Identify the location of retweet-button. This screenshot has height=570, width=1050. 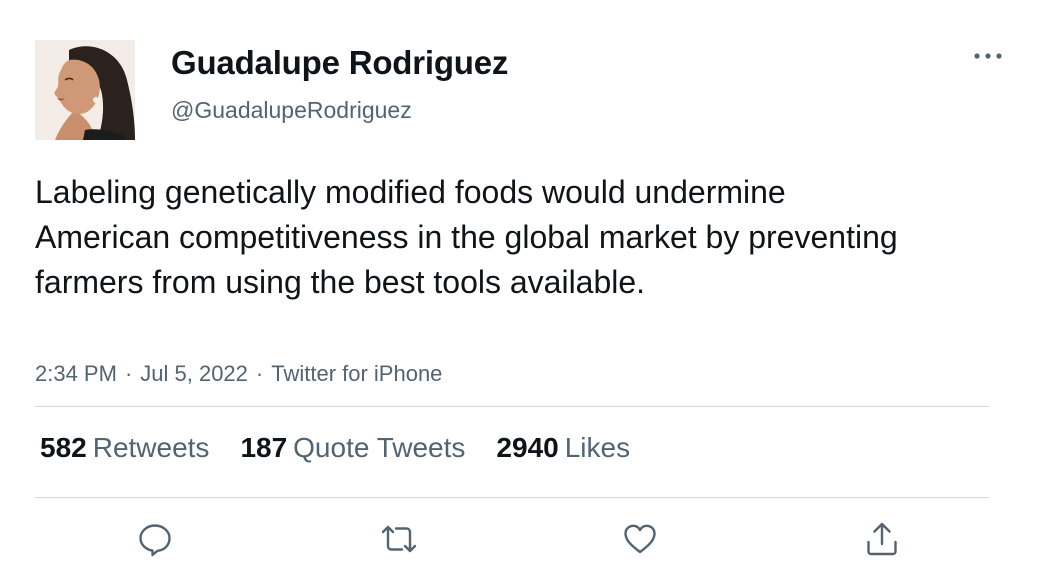
(399, 539).